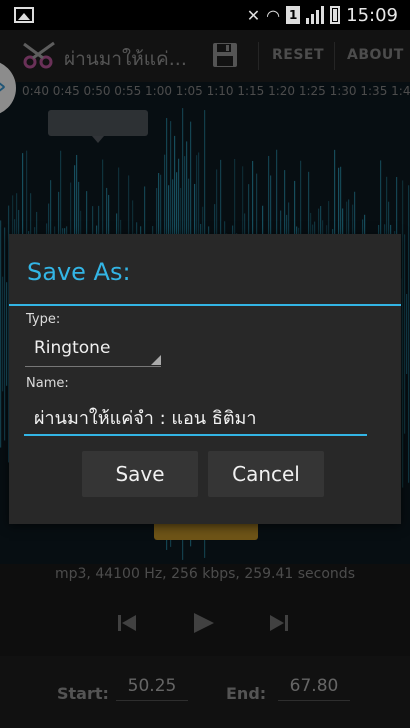 The image size is (410, 728). Describe the element at coordinates (335, 15) in the screenshot. I see `battery-icon` at that location.